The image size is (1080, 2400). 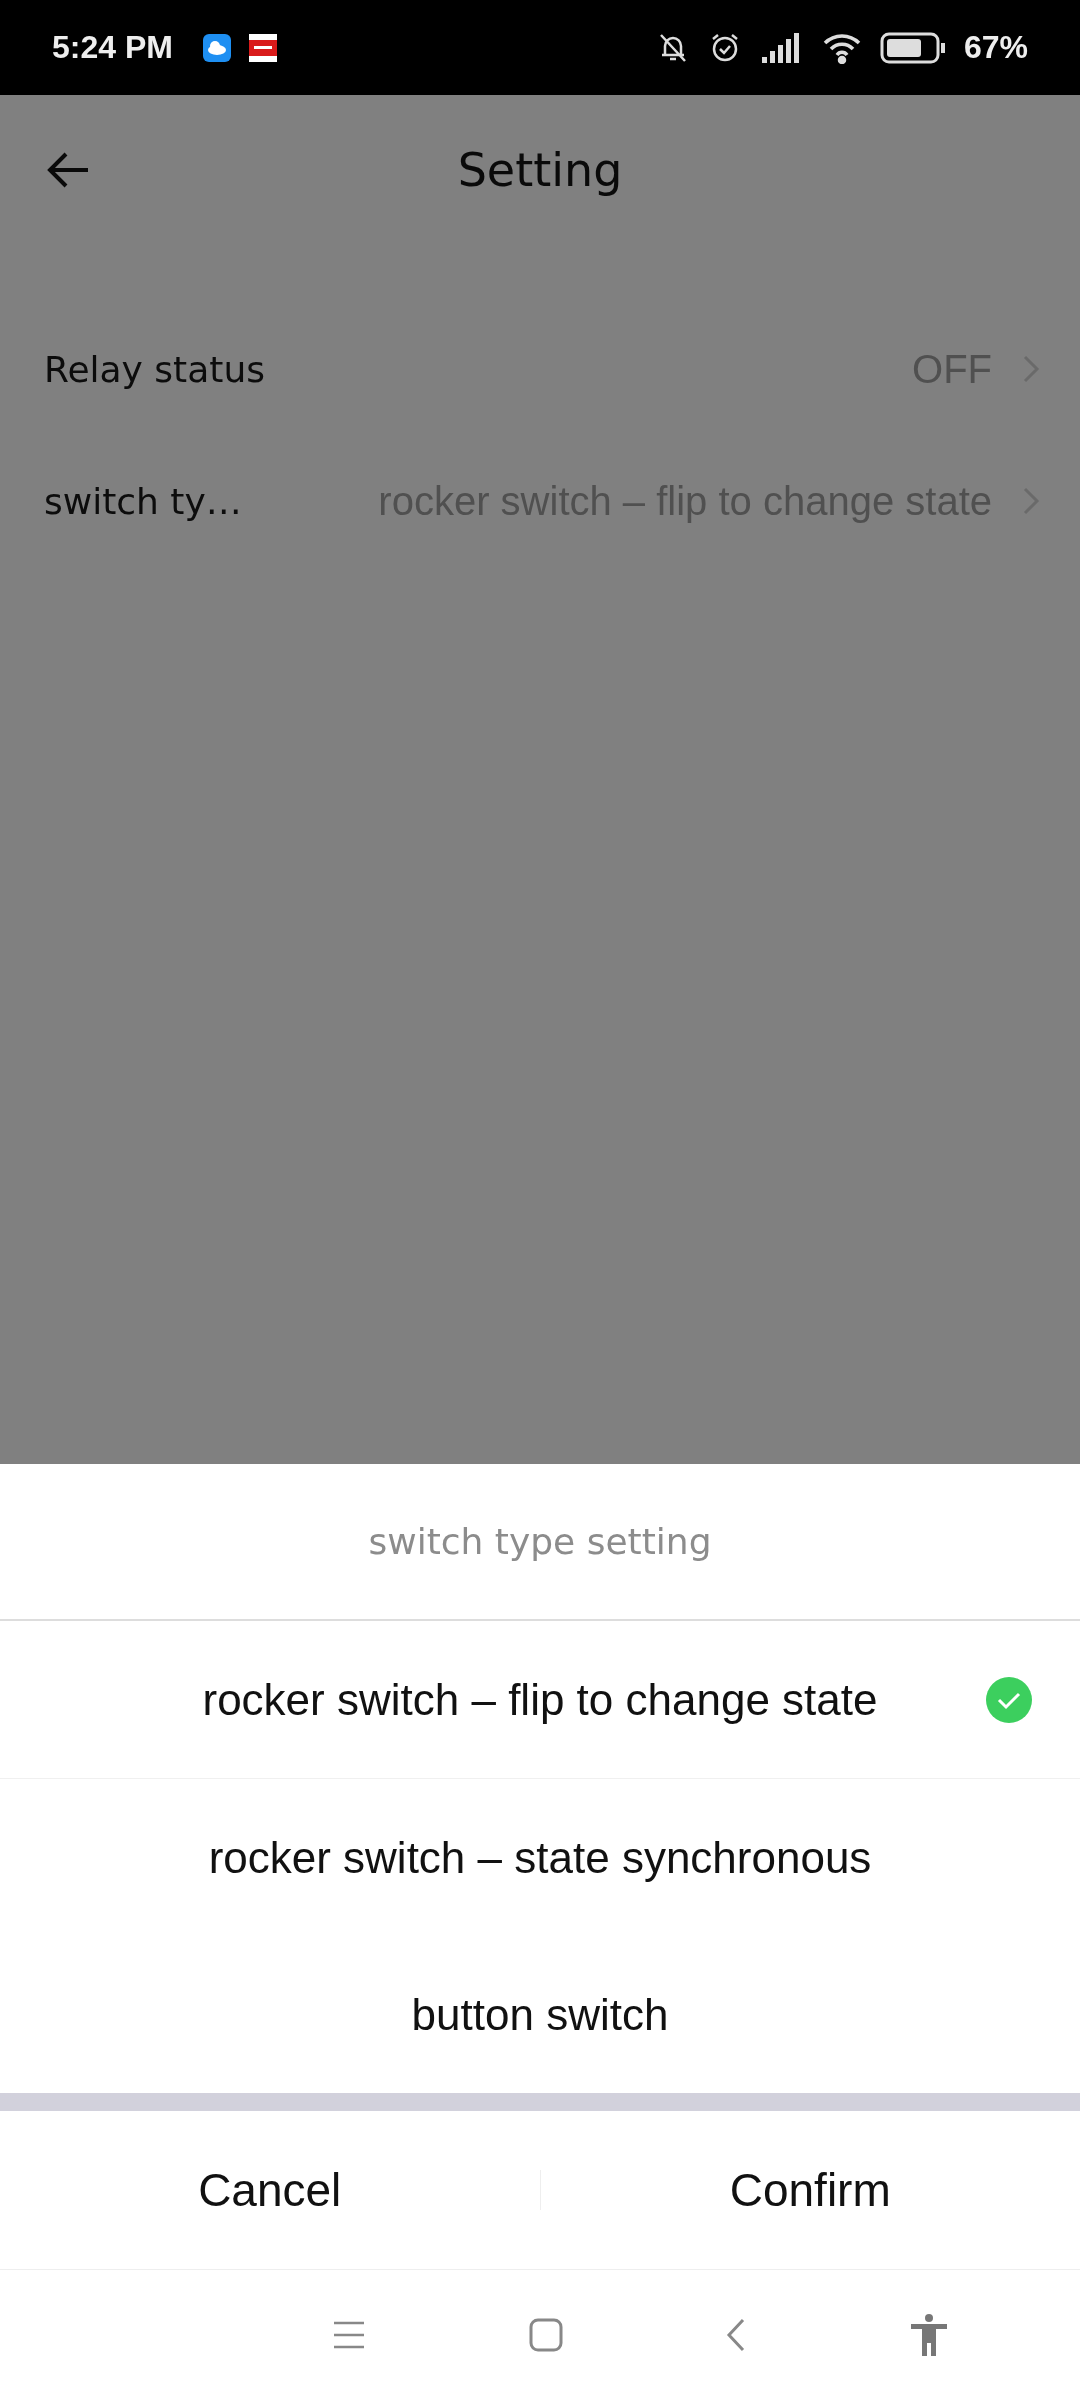 I want to click on home-icon, so click(x=545, y=2335).